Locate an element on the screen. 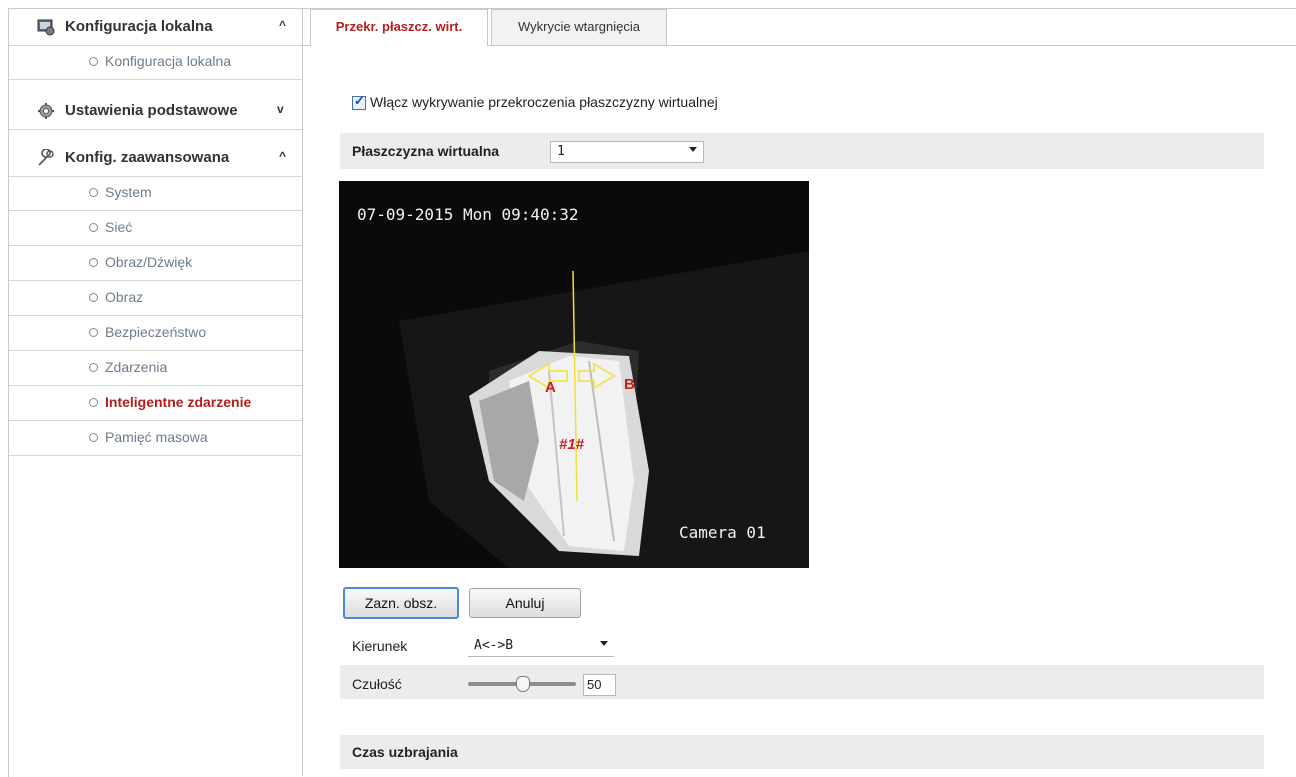 The width and height of the screenshot is (1296, 777). section-label: Ustawienia podstawowe is located at coordinates (151, 110).